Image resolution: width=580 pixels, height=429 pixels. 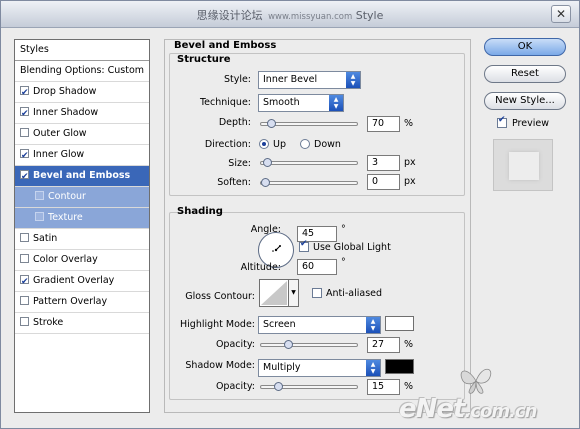 What do you see at coordinates (265, 182) in the screenshot?
I see `soften-slider-thumb` at bounding box center [265, 182].